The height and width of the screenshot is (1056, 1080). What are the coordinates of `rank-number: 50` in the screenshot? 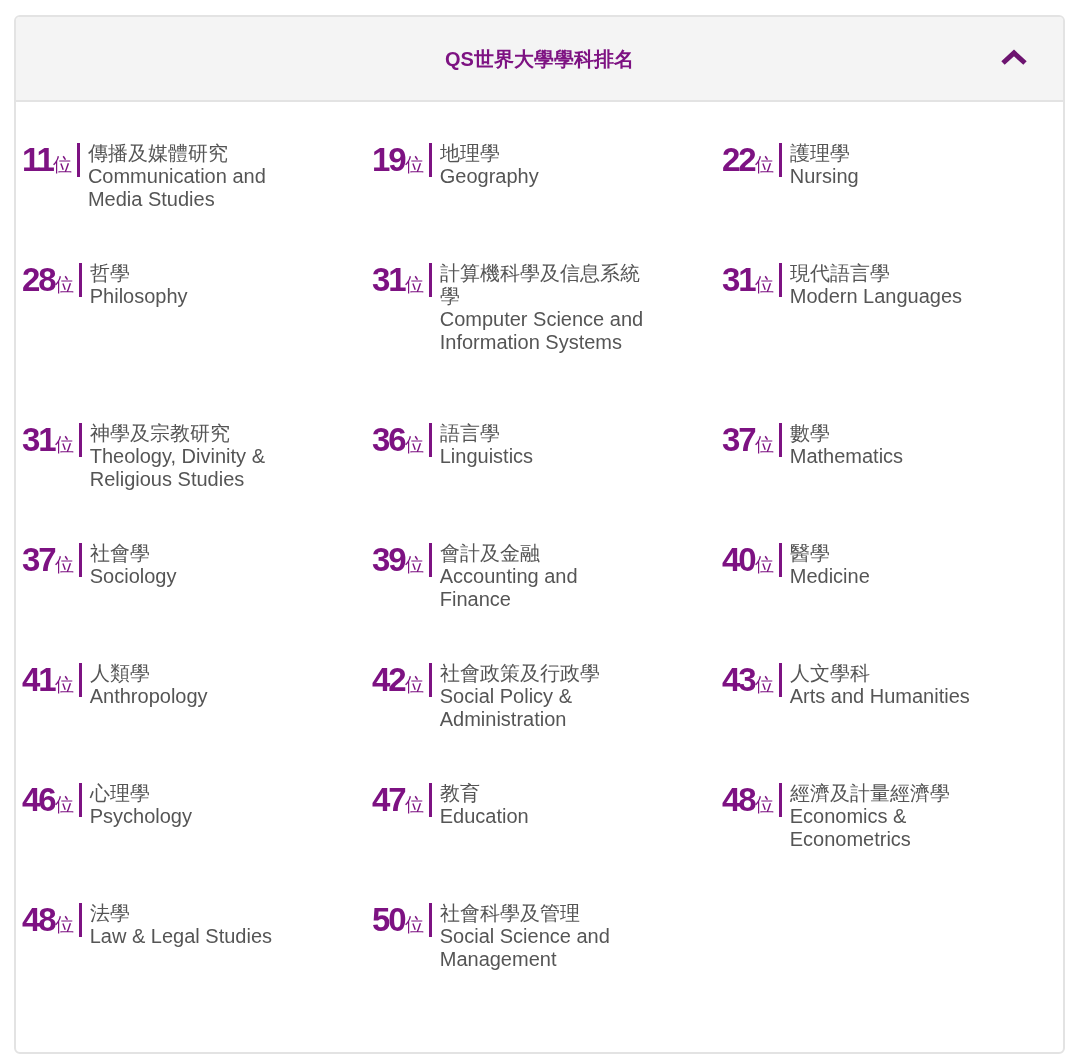 It's located at (388, 920).